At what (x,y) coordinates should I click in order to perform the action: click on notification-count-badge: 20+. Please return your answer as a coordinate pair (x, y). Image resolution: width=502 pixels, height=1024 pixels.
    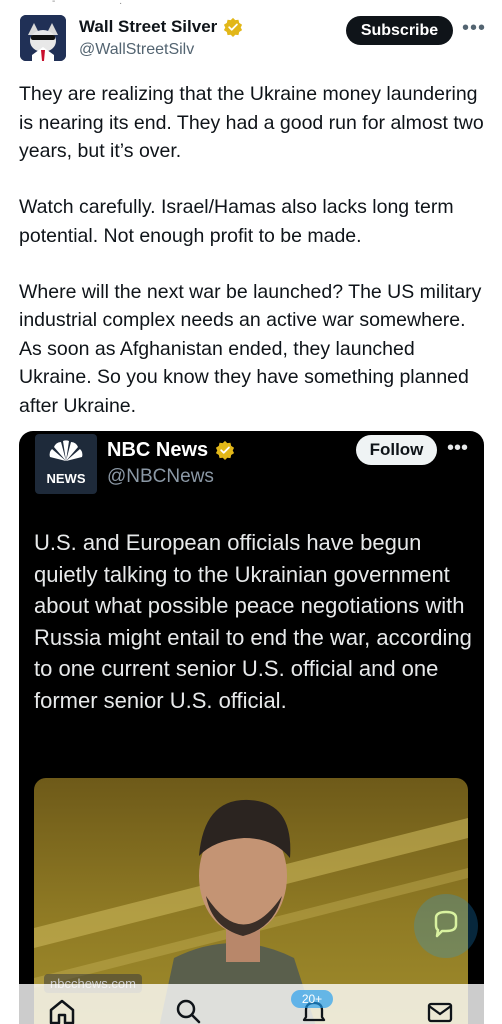
    Looking at the image, I should click on (312, 999).